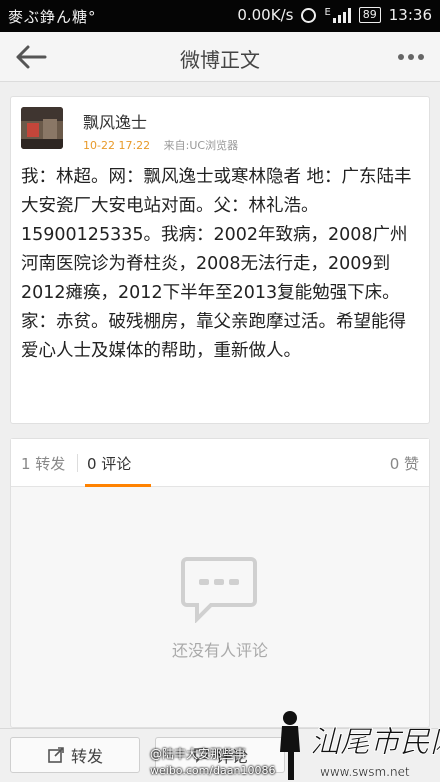  I want to click on post-time: 10-22 17:22, so click(117, 145).